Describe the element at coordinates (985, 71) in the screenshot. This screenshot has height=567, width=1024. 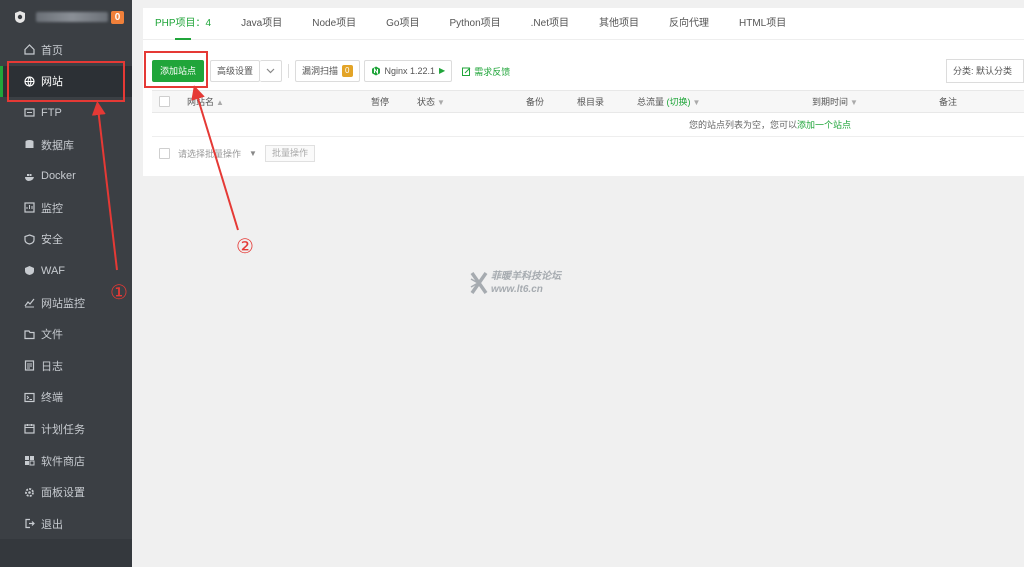
I see `category-select: 分类: 默认分类` at that location.